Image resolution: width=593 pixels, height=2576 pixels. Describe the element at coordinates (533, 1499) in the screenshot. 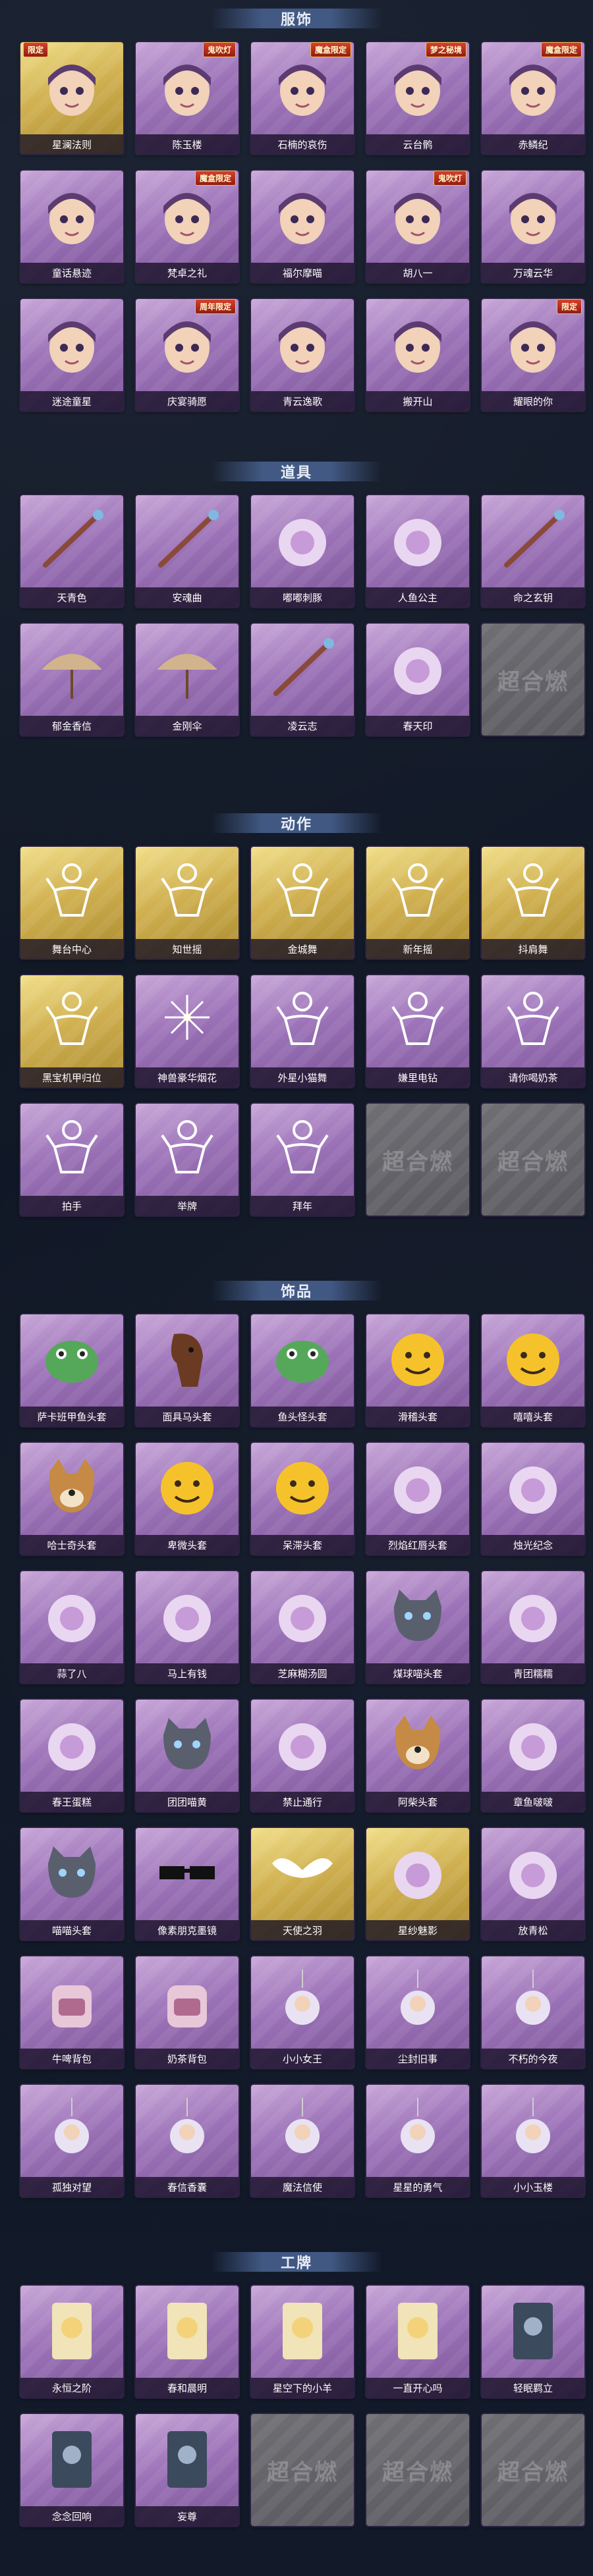

I see `item-card: 烛光纪念` at that location.